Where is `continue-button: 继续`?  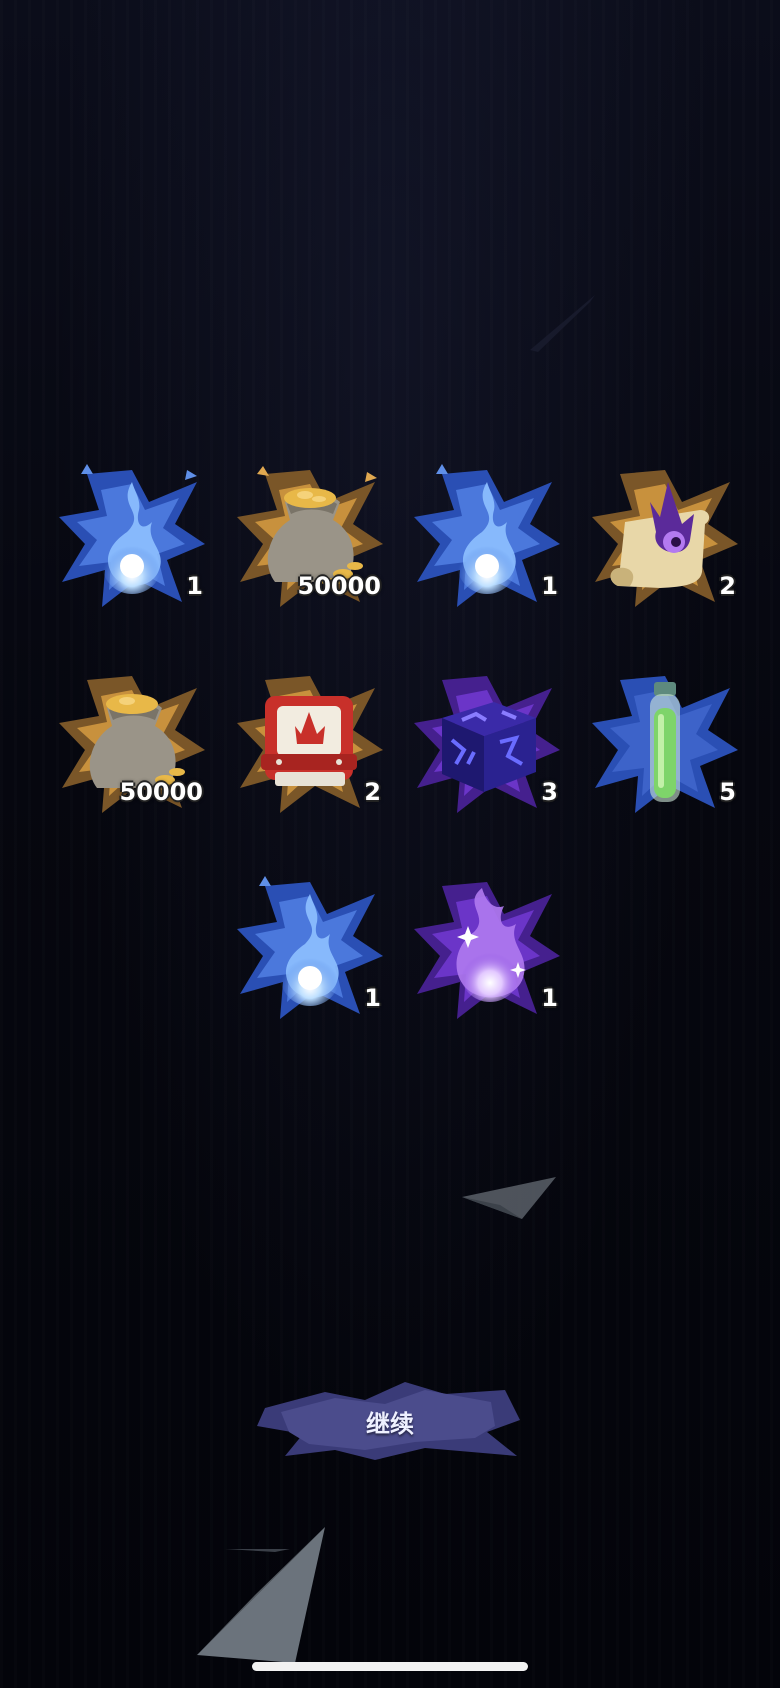 continue-button: 继续 is located at coordinates (390, 1421).